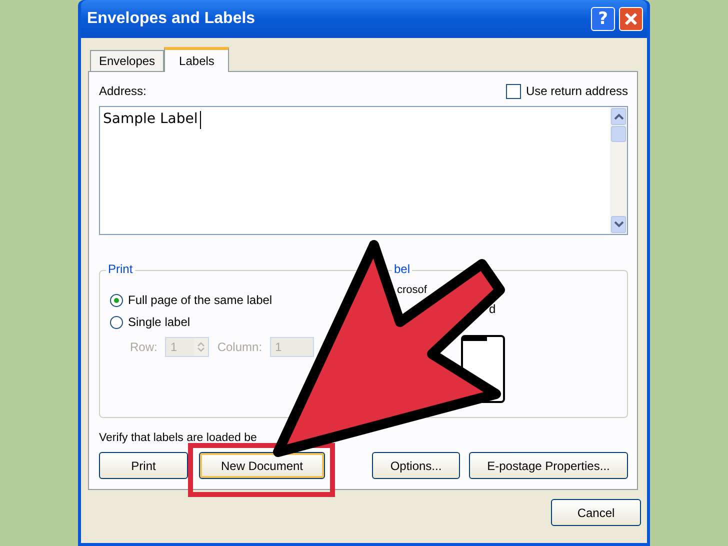  What do you see at coordinates (178, 439) in the screenshot?
I see `verify-text: Verify that labels are loaded be` at bounding box center [178, 439].